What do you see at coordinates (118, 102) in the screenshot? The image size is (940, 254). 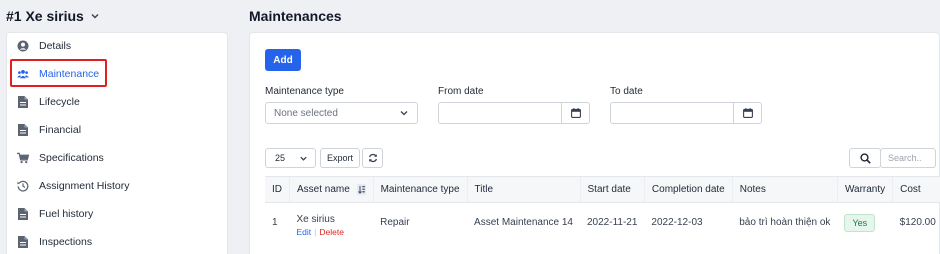 I see `sidebar-item-lifecycle: Lifecycle` at bounding box center [118, 102].